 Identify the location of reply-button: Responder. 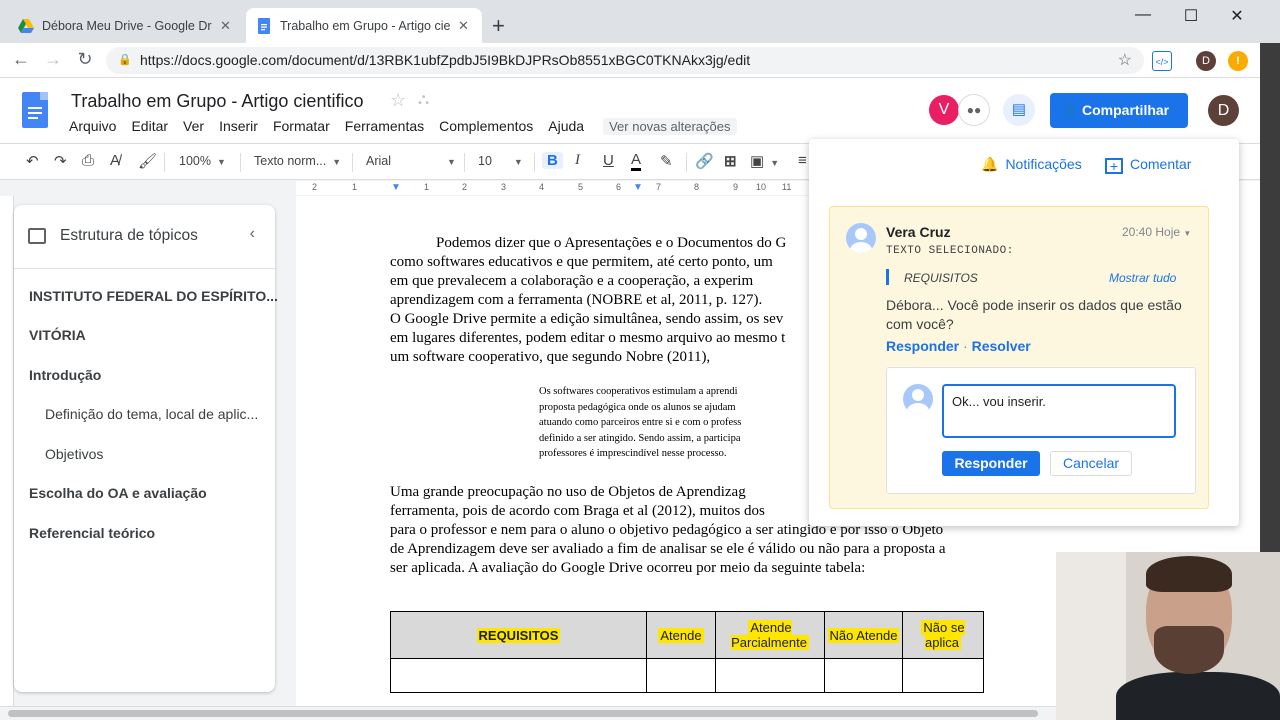
(991, 463).